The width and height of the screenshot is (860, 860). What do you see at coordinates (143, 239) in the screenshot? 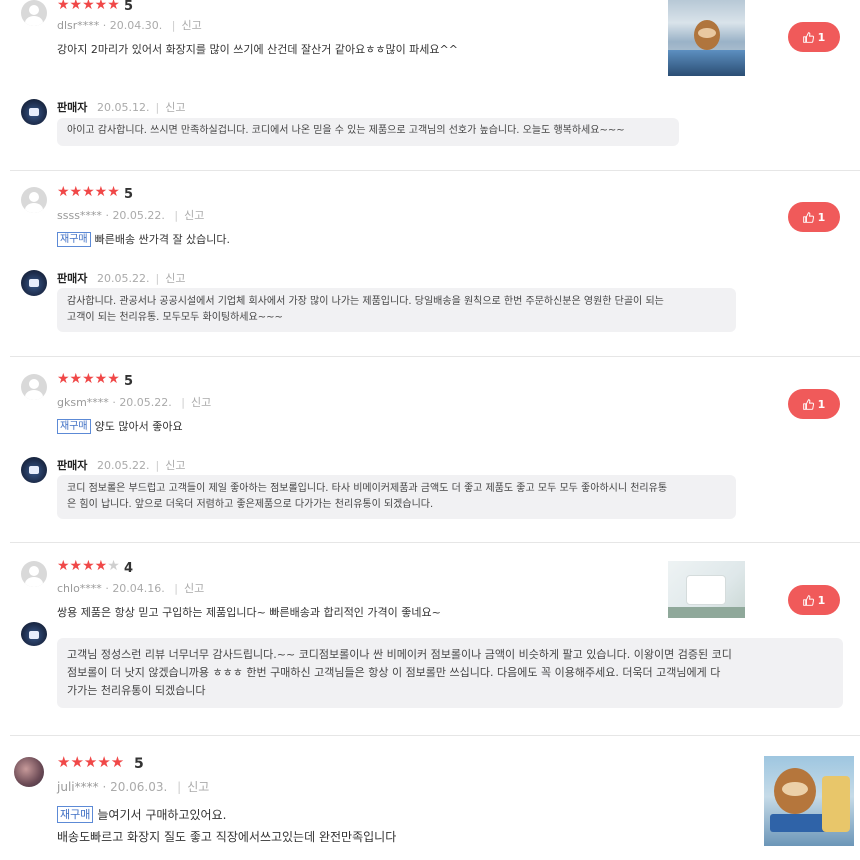
I see `review-text: 재구매 빠른배송 싼가격 잘 샀습니다.` at bounding box center [143, 239].